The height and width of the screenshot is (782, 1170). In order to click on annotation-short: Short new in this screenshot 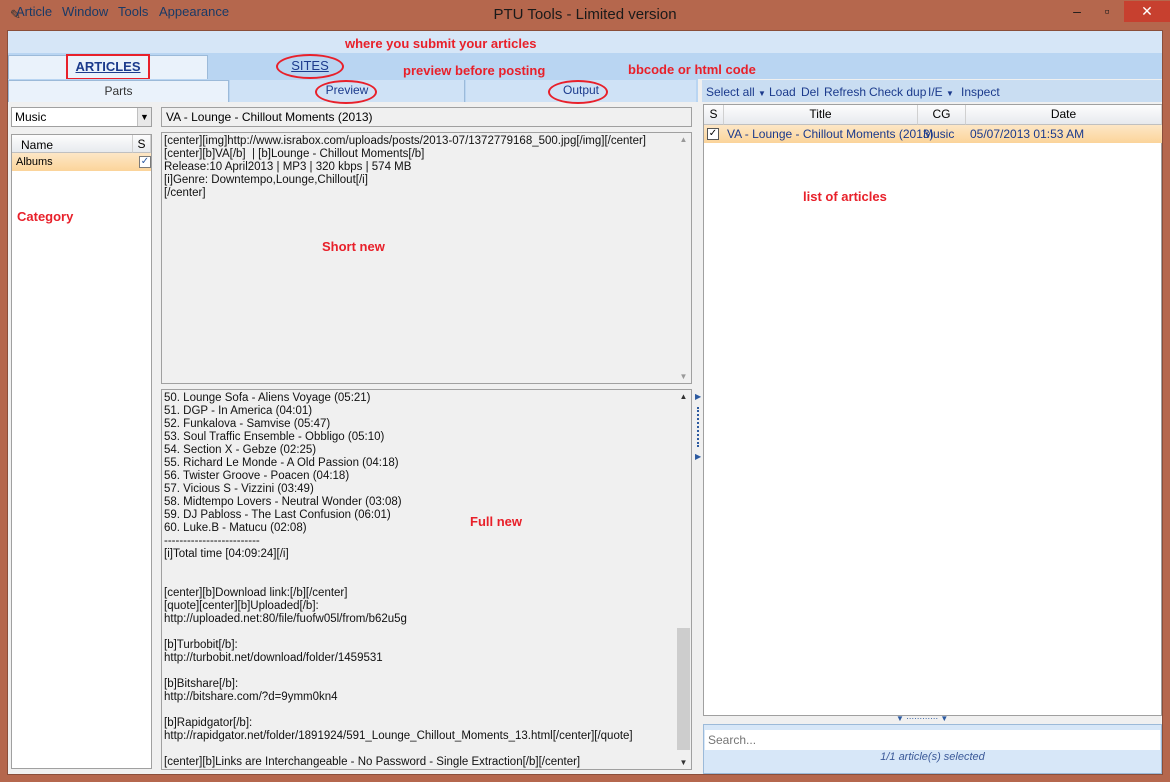, I will do `click(353, 246)`.